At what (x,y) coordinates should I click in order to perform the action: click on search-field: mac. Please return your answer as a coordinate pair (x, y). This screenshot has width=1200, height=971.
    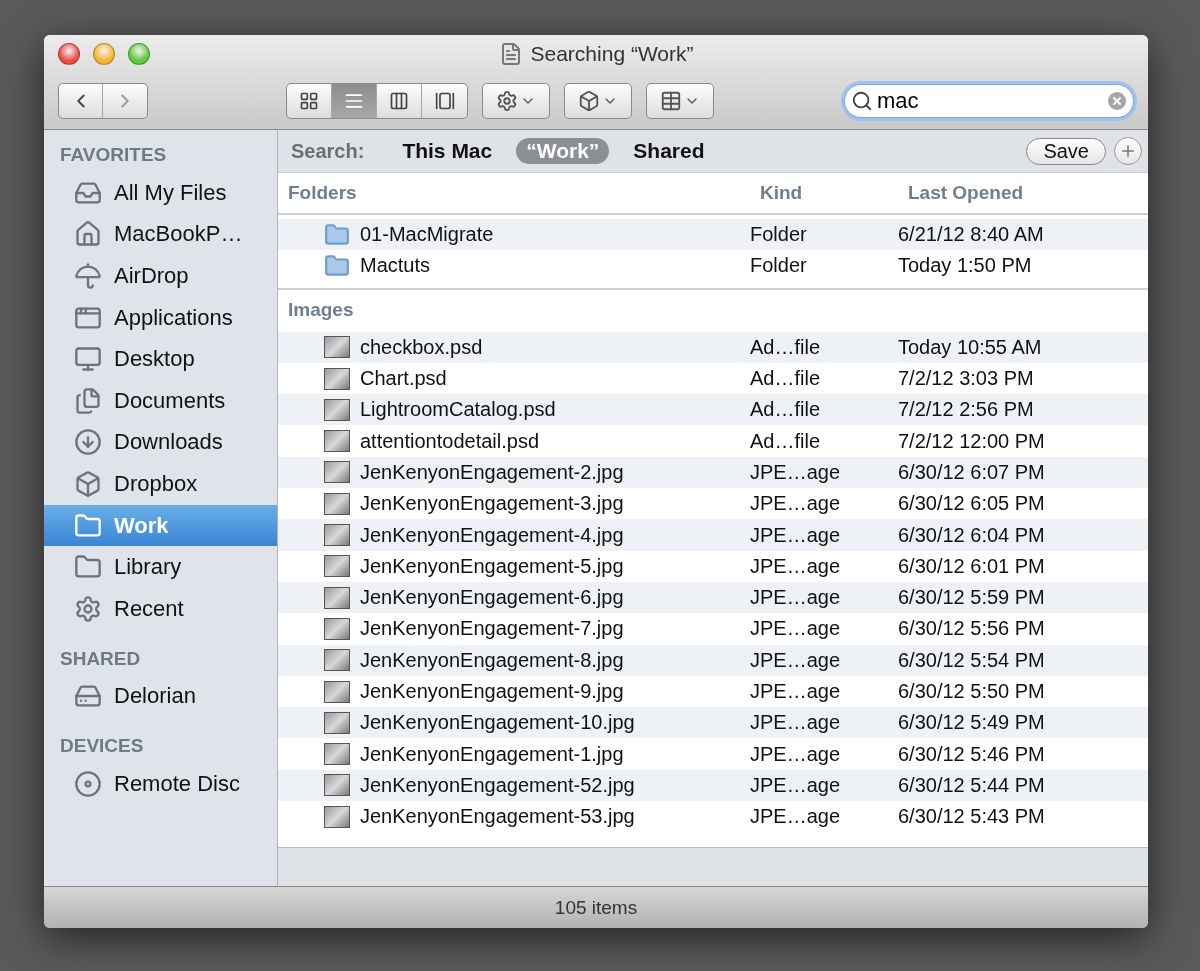
    Looking at the image, I should click on (989, 101).